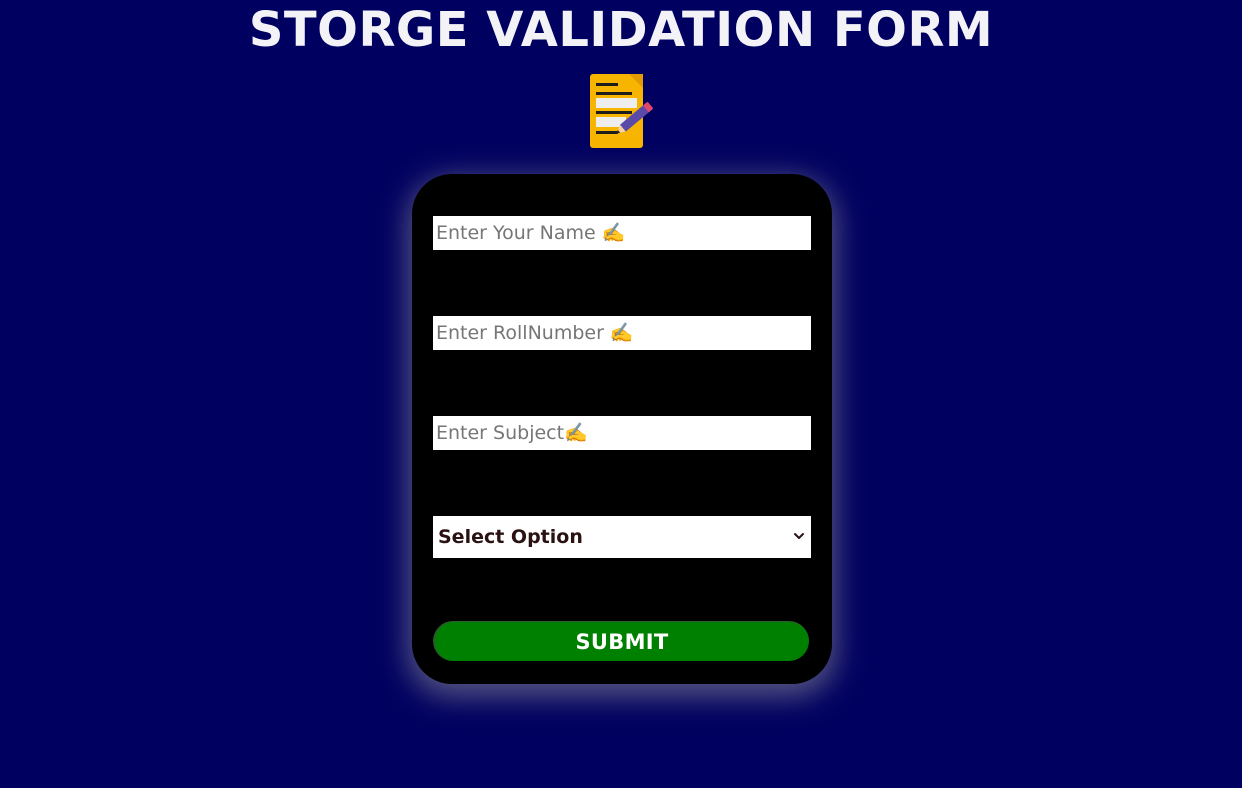 This screenshot has height=788, width=1242. I want to click on chevron-down-icon, so click(799, 536).